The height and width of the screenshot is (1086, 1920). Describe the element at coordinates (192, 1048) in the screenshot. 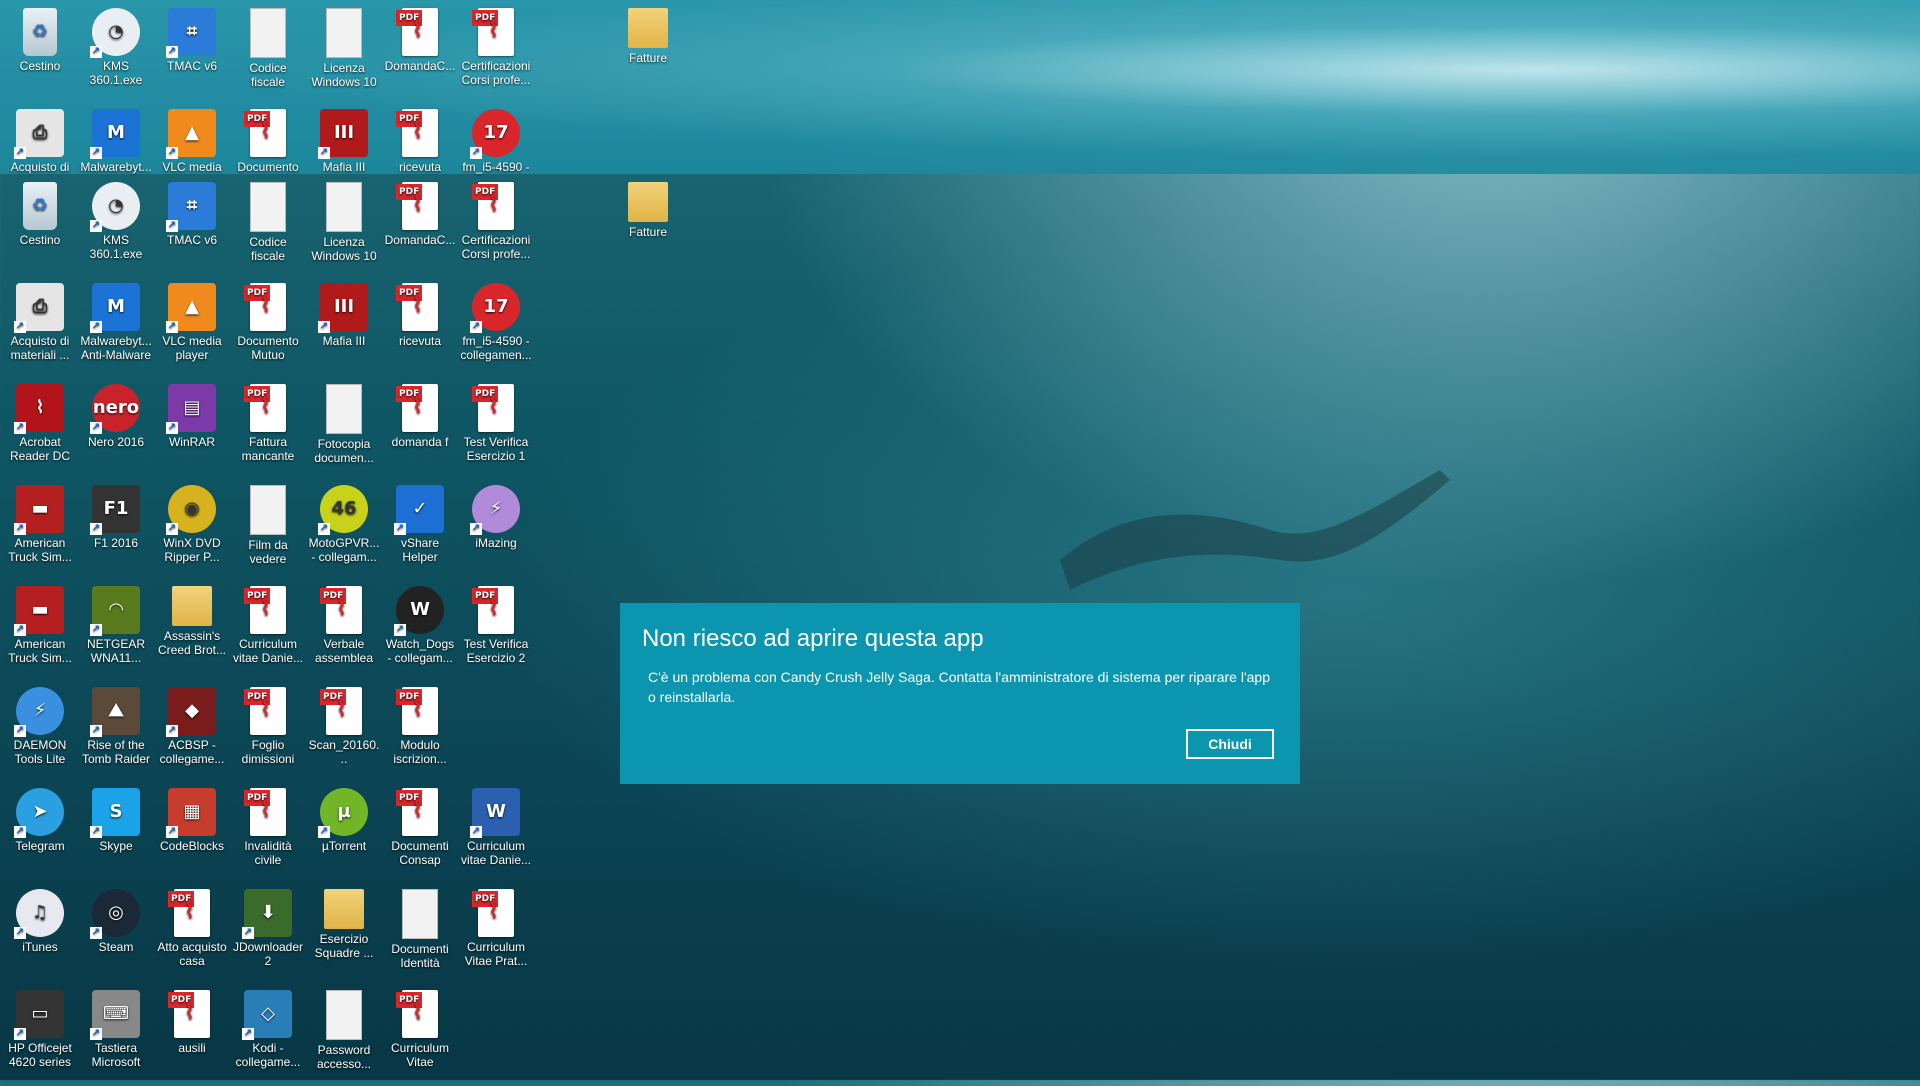

I see `desktop-icon-label: ausili` at that location.